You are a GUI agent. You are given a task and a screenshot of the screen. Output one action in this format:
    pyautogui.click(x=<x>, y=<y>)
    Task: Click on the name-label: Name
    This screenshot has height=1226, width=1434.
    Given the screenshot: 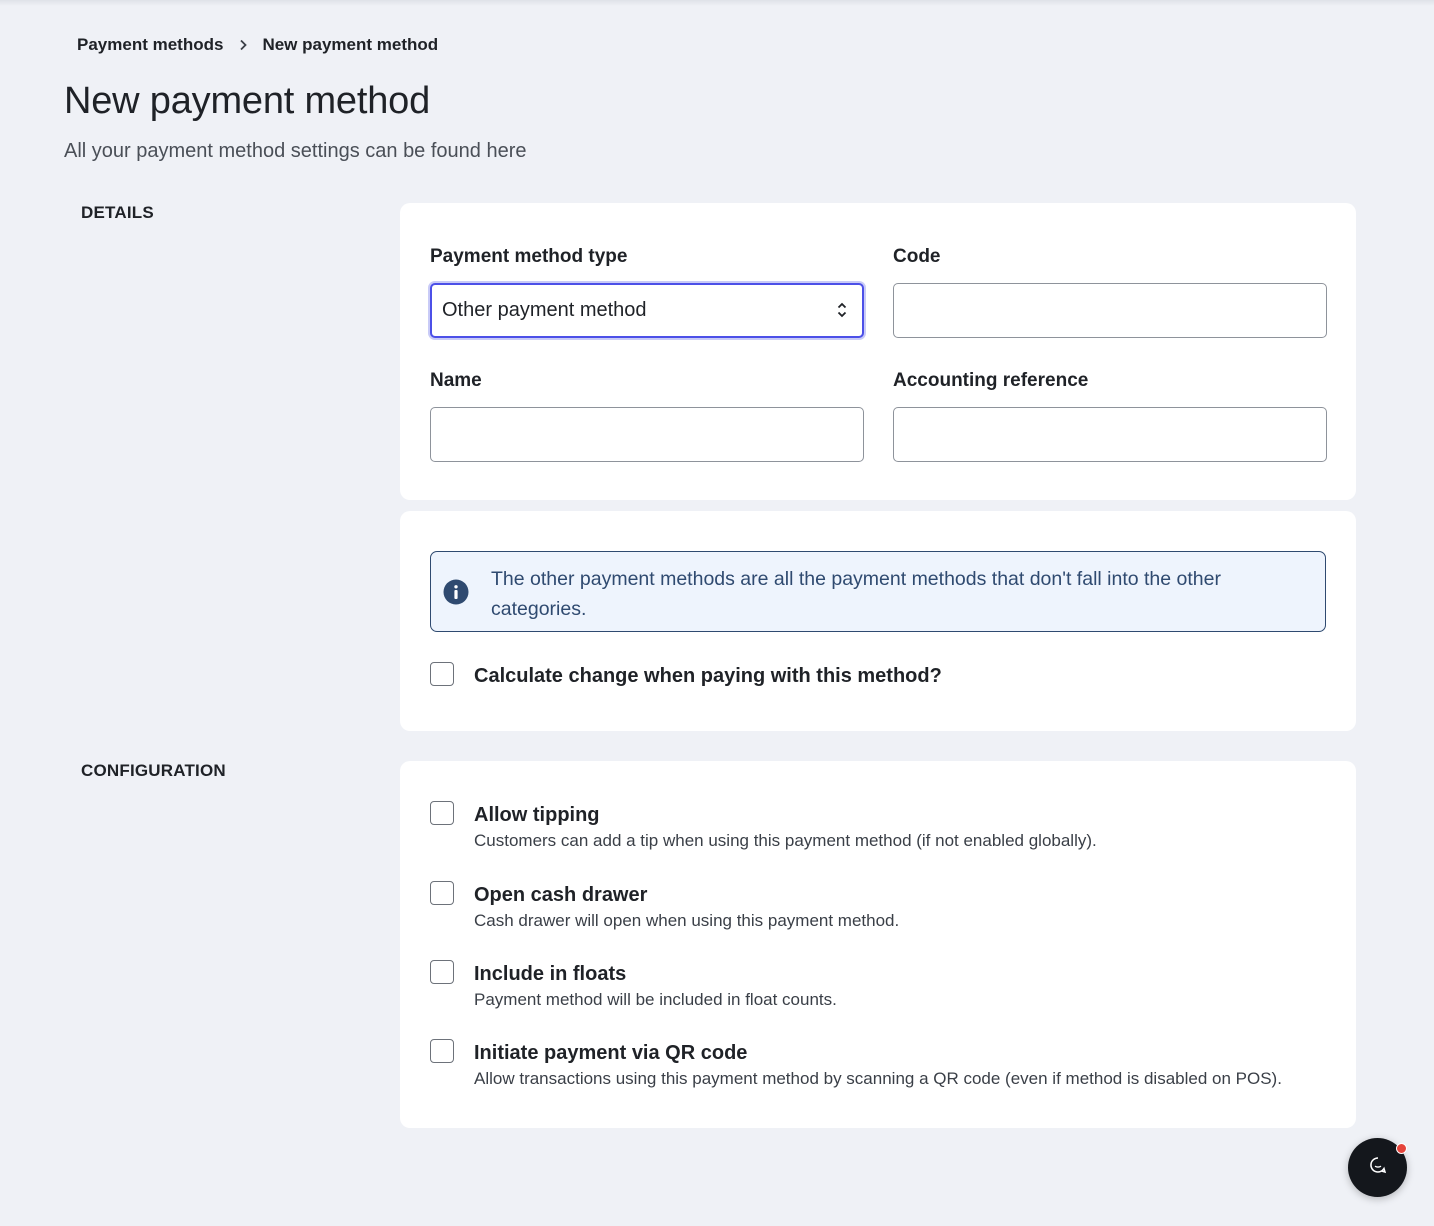 What is the action you would take?
    pyautogui.click(x=456, y=380)
    